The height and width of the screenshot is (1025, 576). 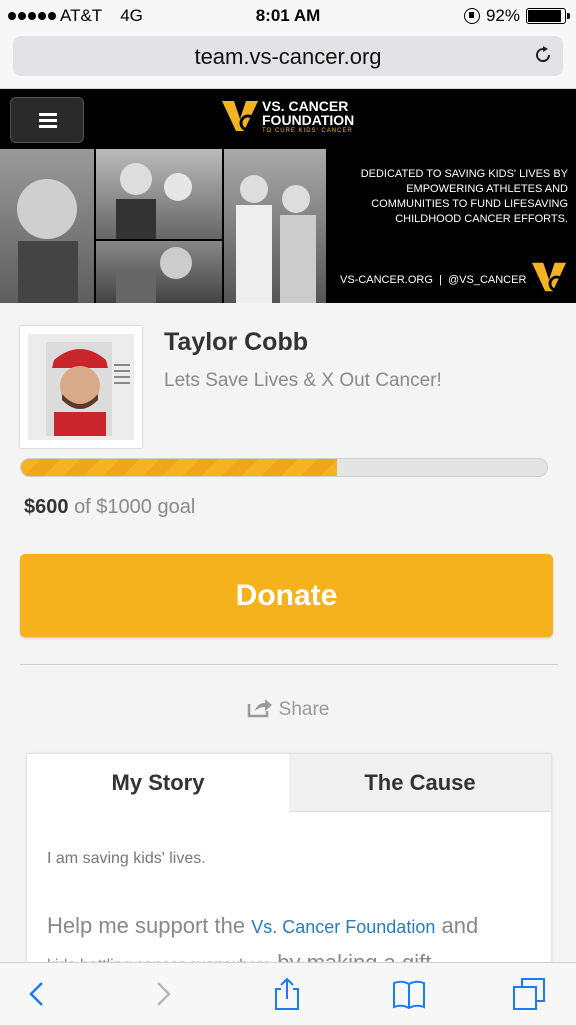 I want to click on avatar-person-figure, so click(x=81, y=387).